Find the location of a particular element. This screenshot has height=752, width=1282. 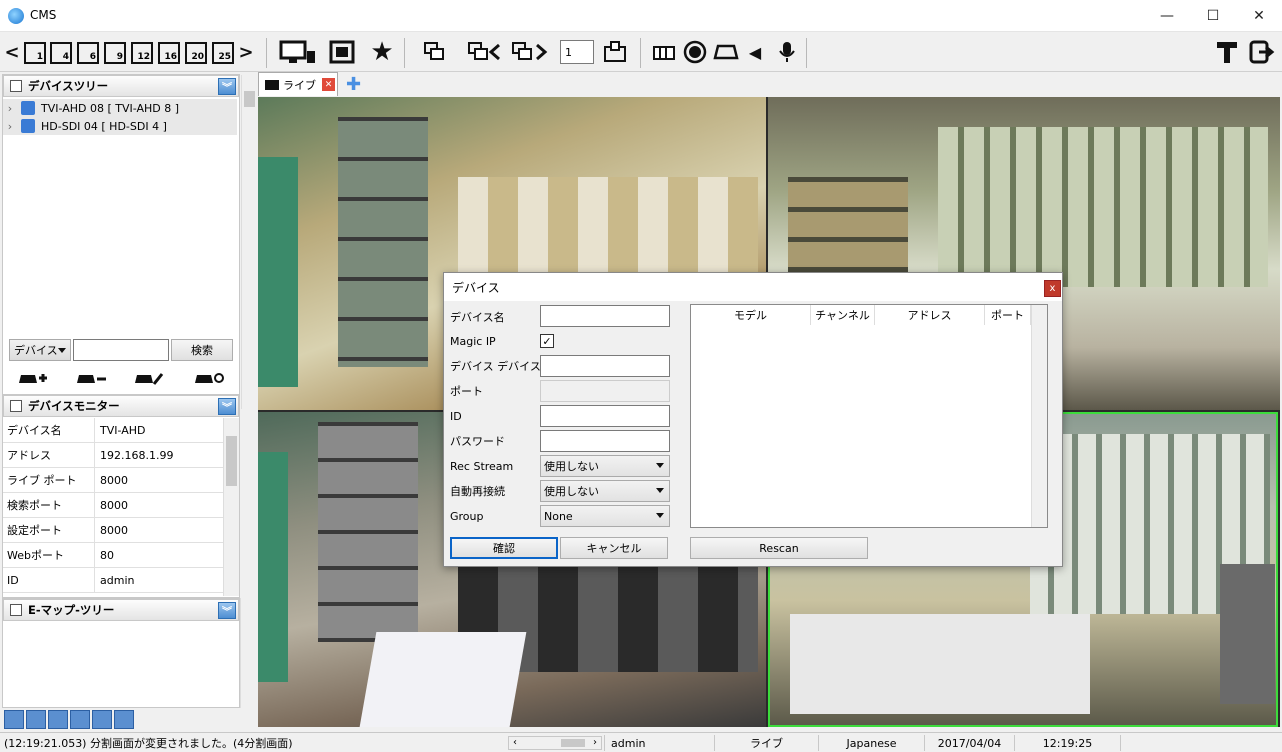

microphone-icon is located at coordinates (787, 52).